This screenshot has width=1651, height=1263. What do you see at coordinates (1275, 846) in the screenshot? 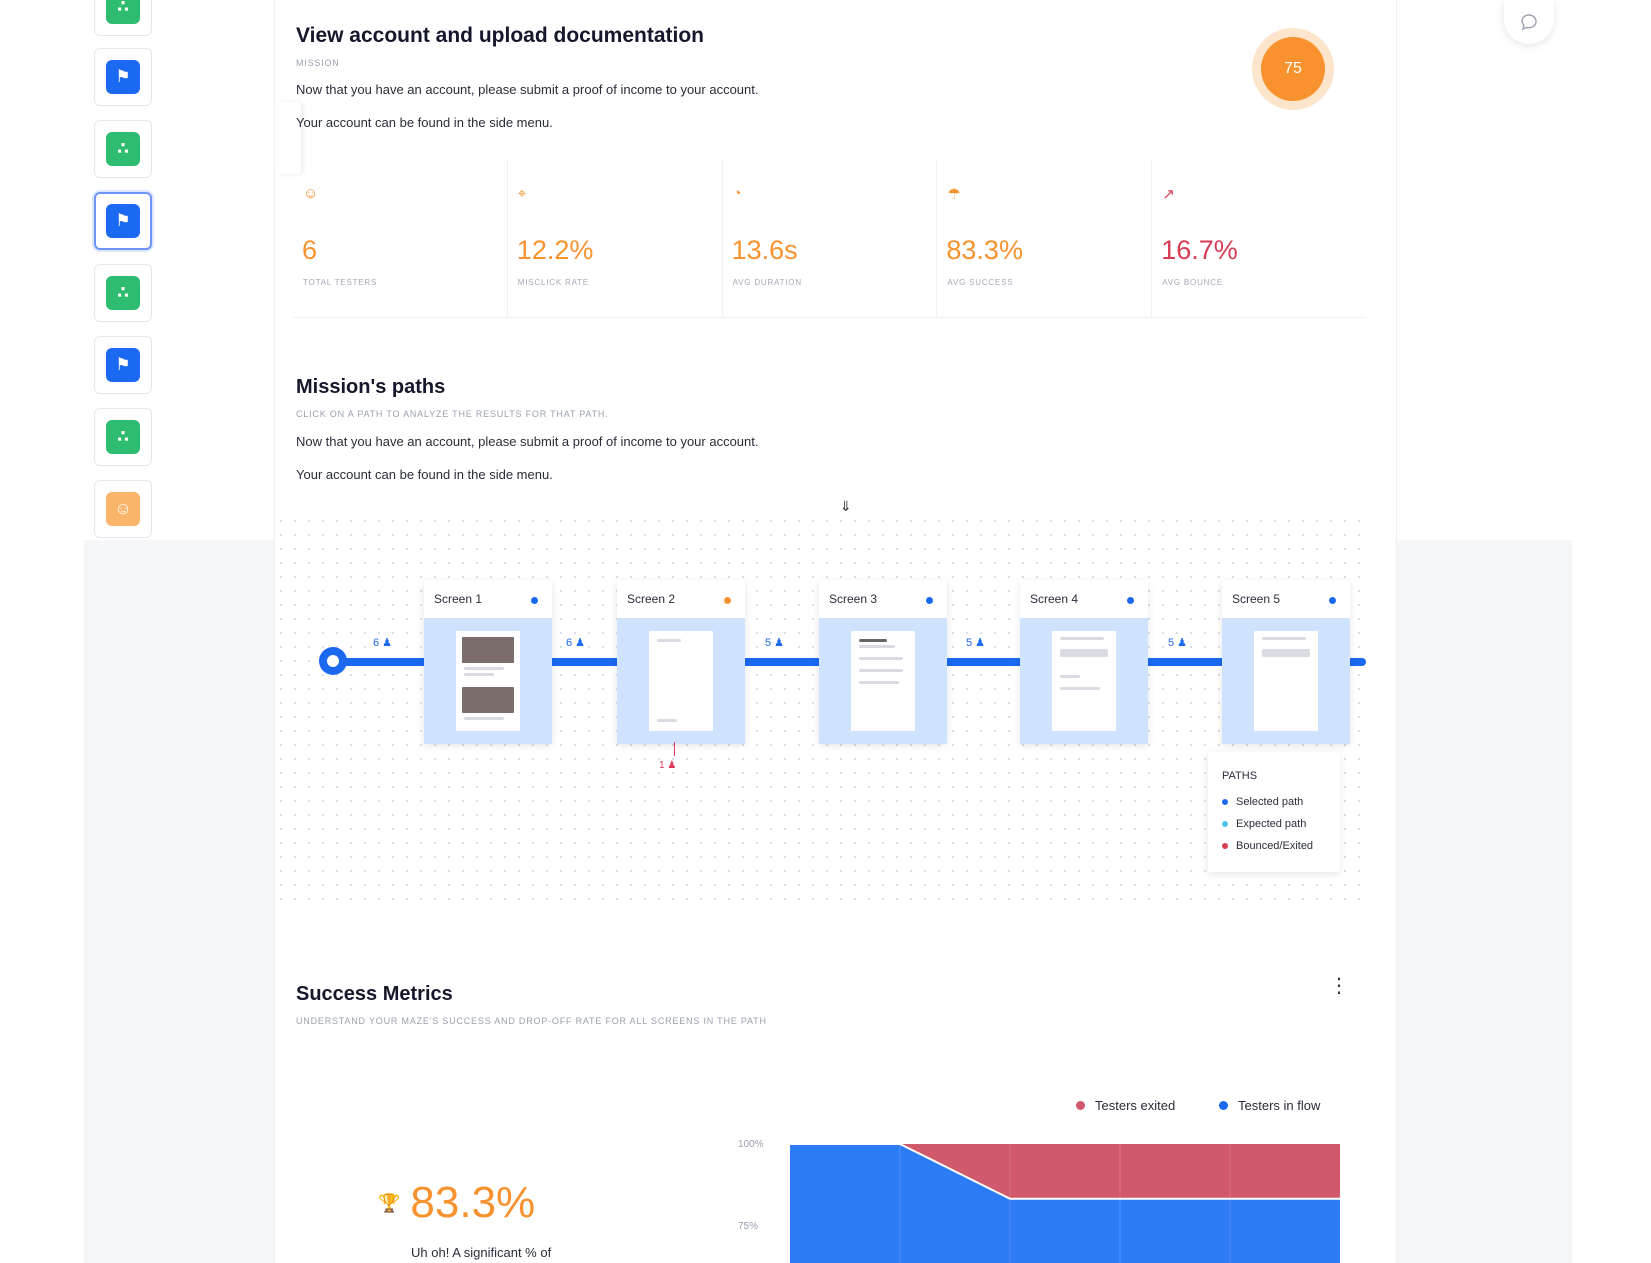
I see `legend-label: Bounced/Exited` at bounding box center [1275, 846].